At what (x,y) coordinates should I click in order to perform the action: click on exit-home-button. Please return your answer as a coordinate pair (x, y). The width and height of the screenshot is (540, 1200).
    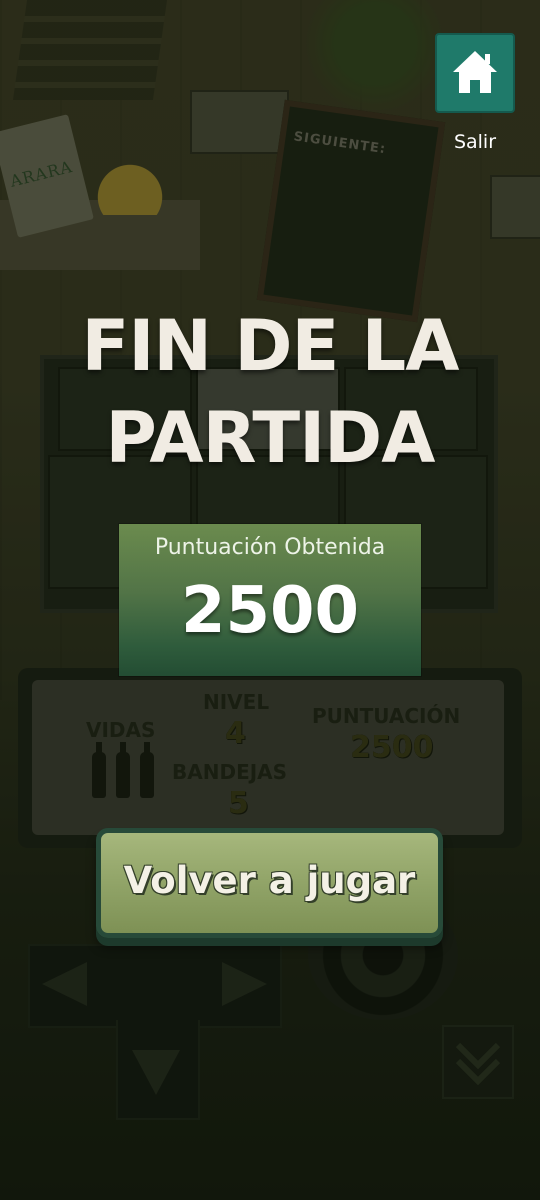
    Looking at the image, I should click on (475, 73).